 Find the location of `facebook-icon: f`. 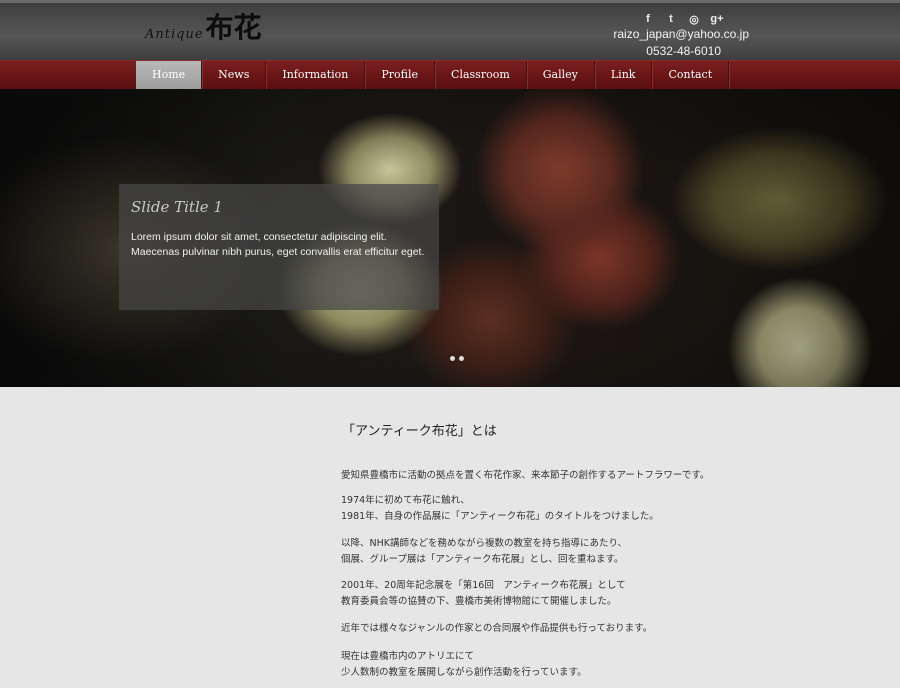

facebook-icon: f is located at coordinates (648, 19).